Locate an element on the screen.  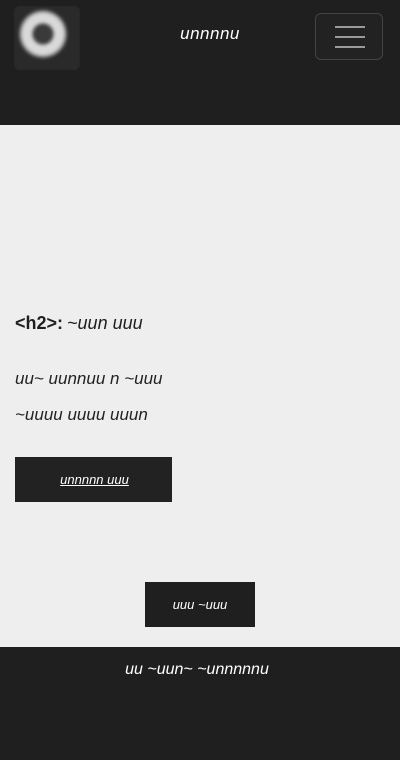
site-title: unnnnu is located at coordinates (210, 34).